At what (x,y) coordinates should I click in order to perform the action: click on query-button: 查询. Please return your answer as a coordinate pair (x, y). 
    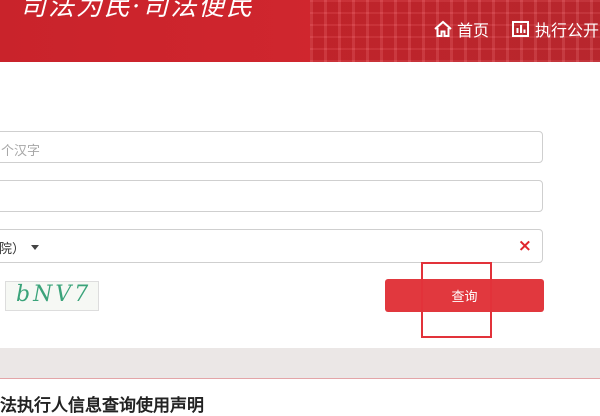
    Looking at the image, I should click on (464, 295).